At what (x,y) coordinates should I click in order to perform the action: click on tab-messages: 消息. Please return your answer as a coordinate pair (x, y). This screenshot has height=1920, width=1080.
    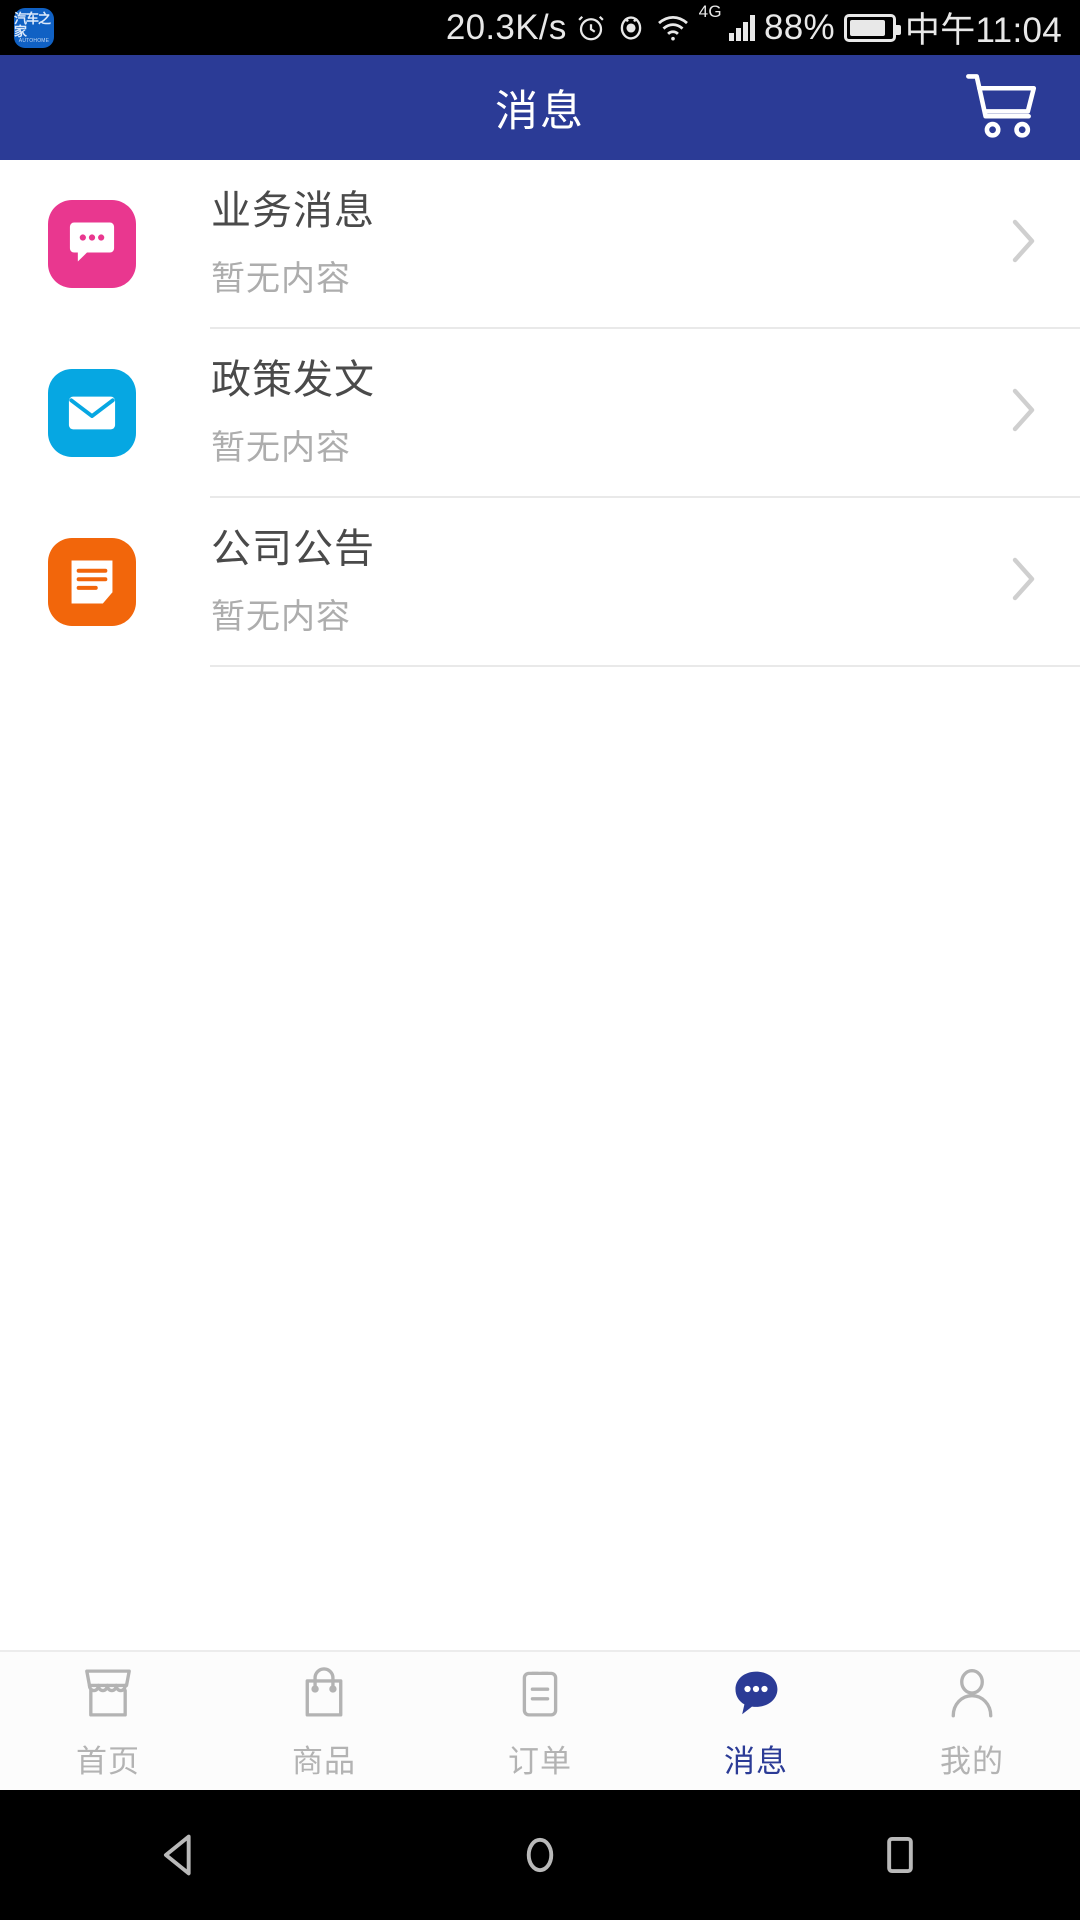
    Looking at the image, I should click on (756, 1721).